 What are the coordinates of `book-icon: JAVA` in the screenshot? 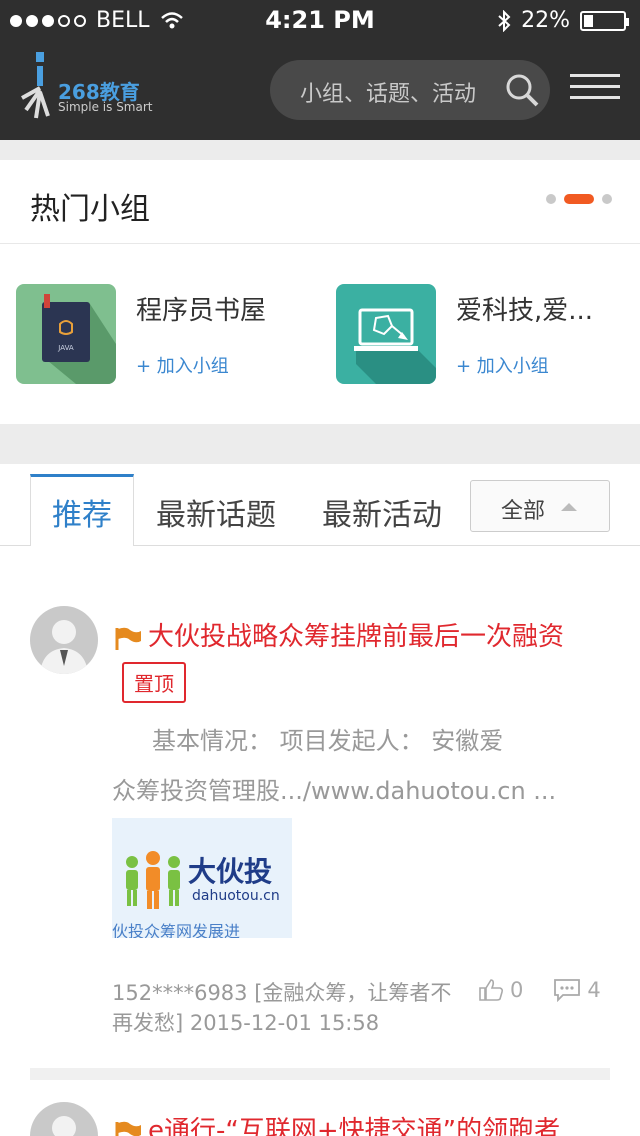 It's located at (66, 334).